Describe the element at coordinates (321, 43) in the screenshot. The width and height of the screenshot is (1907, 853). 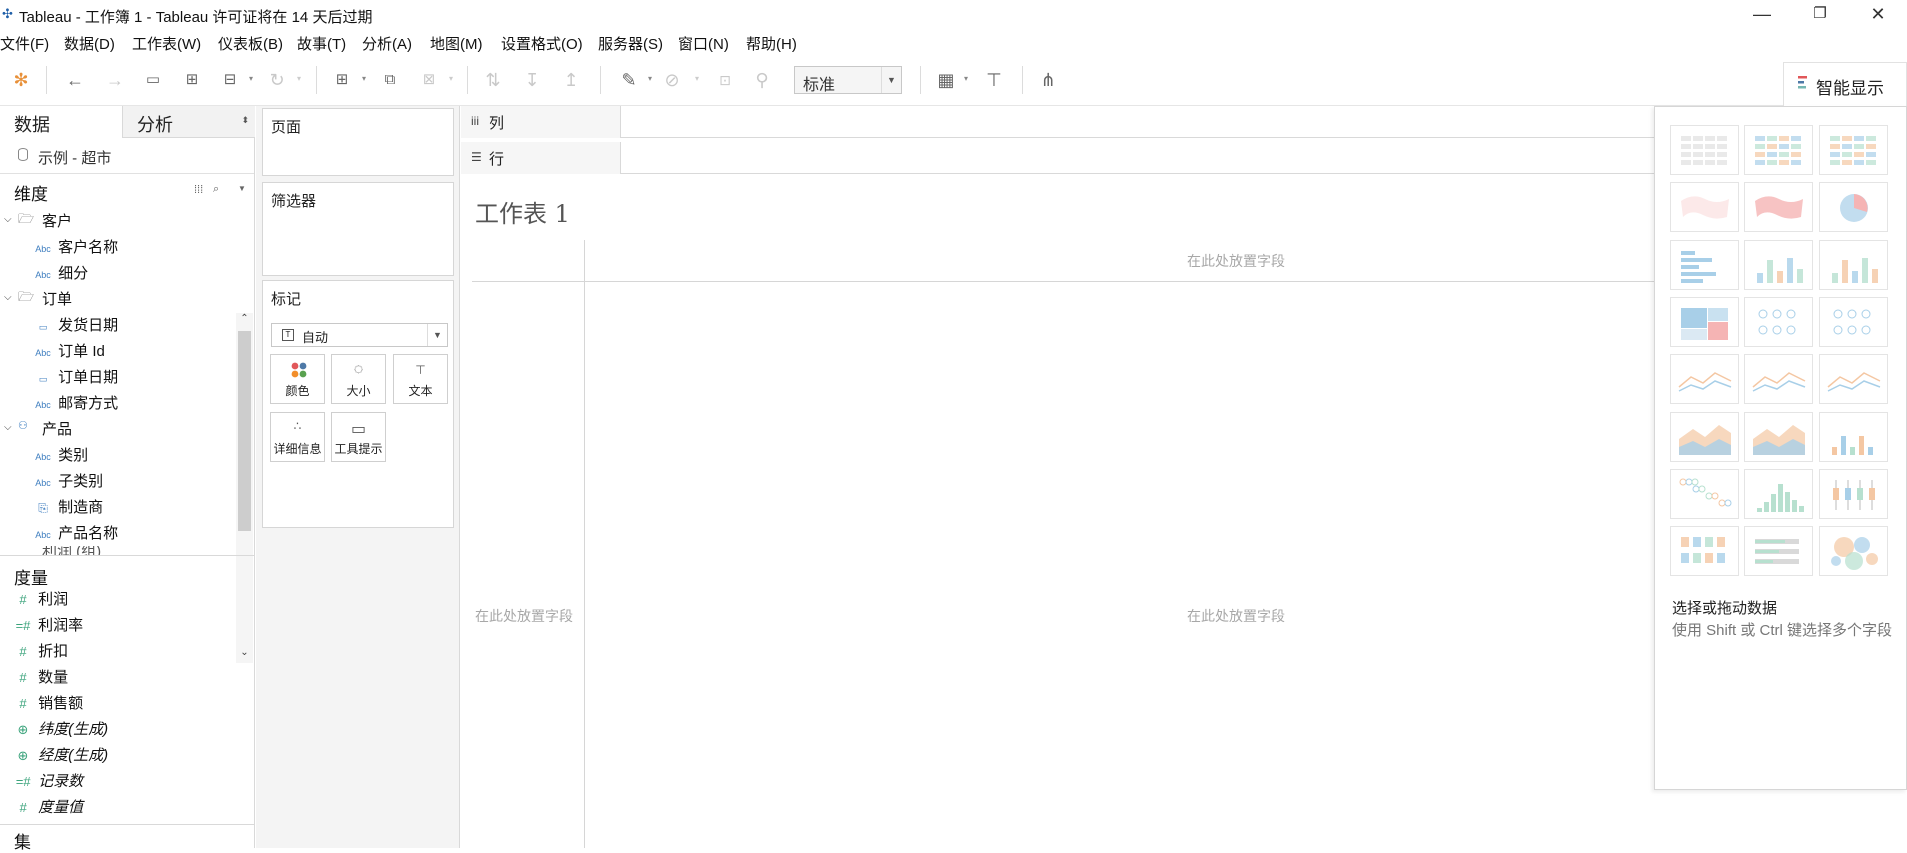
I see `menu-story: 故事(T)` at that location.